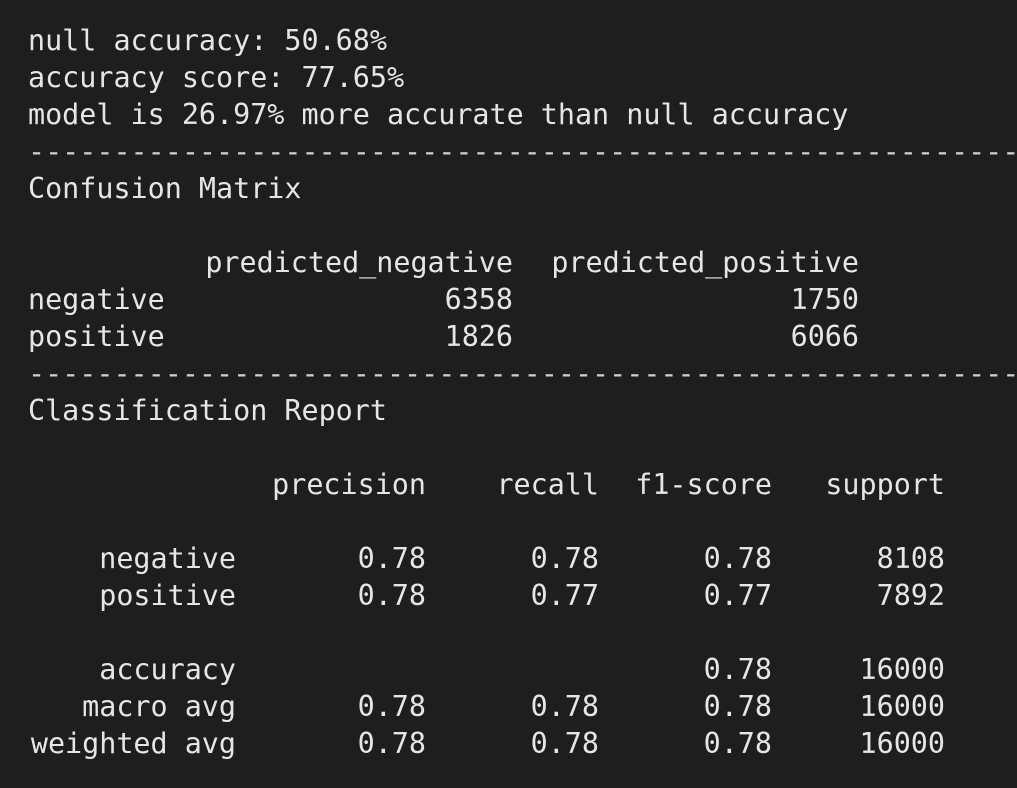 The width and height of the screenshot is (1017, 788). What do you see at coordinates (703, 484) in the screenshot?
I see `column-header: f1-score` at bounding box center [703, 484].